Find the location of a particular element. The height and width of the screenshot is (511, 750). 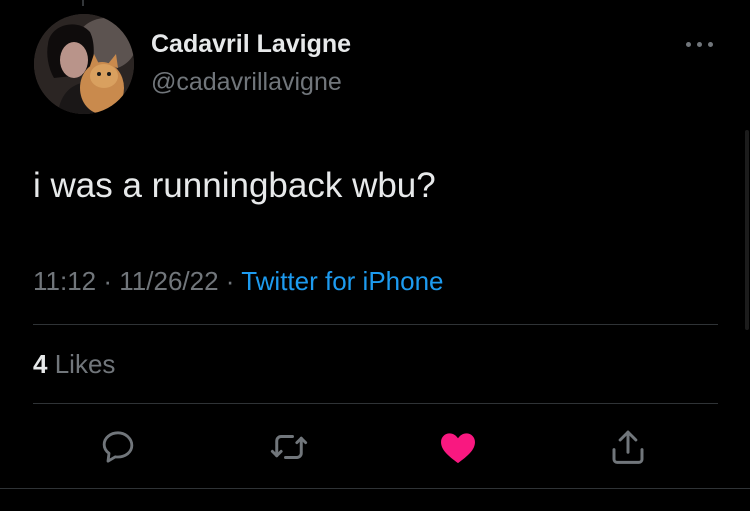

retweet-button is located at coordinates (289, 447).